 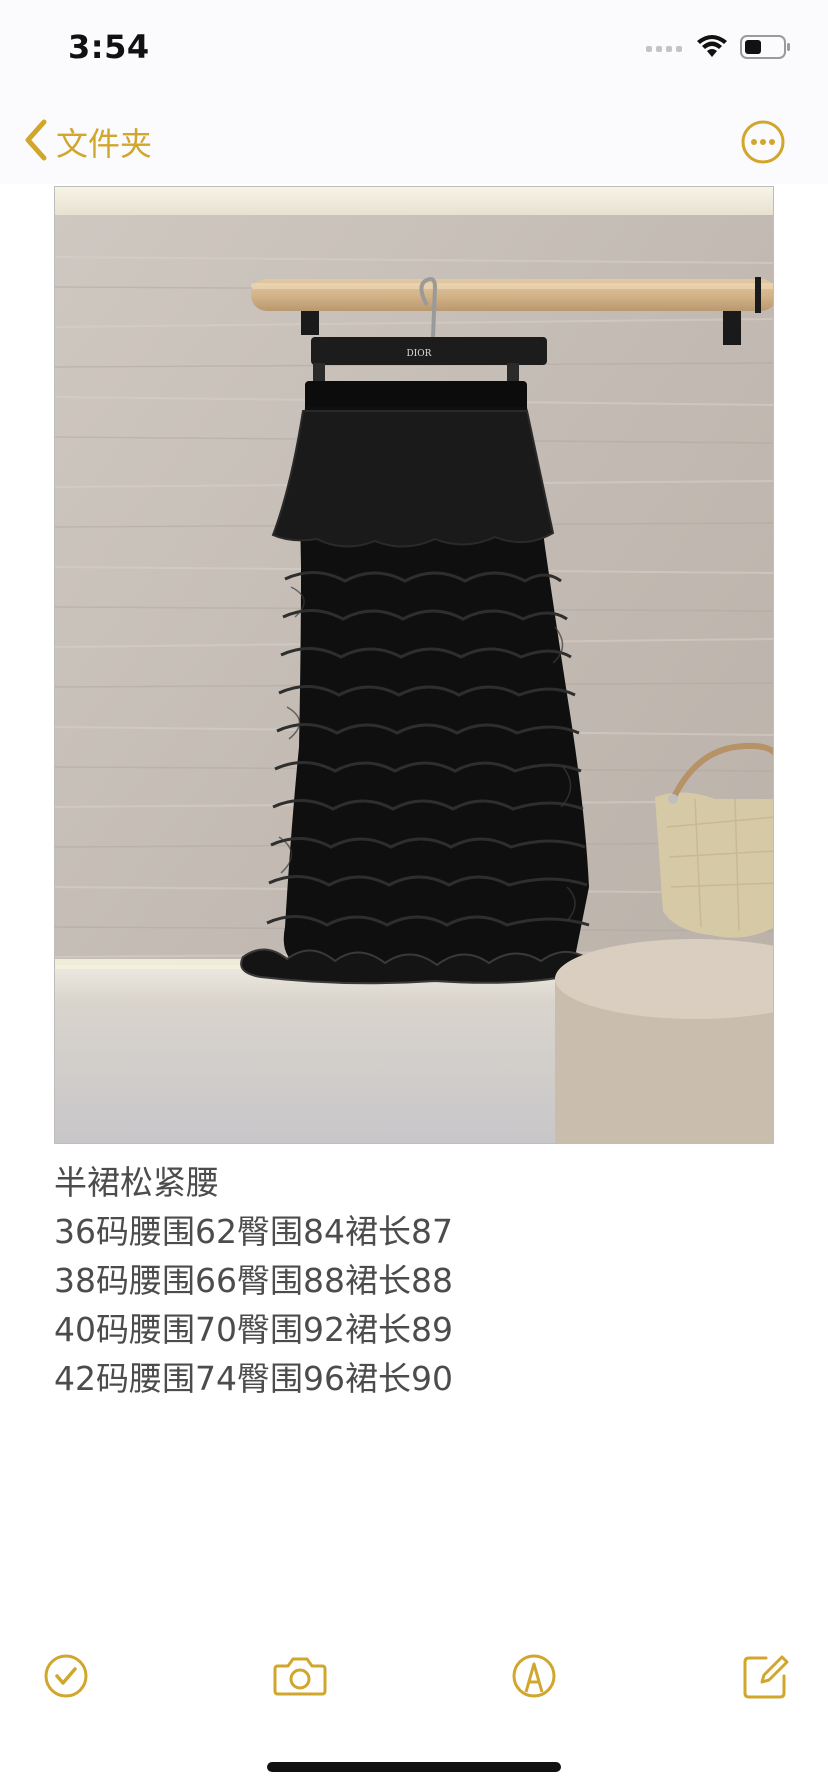 I want to click on note-line: 40码腰围70臀围92裙长89, so click(x=253, y=1329).